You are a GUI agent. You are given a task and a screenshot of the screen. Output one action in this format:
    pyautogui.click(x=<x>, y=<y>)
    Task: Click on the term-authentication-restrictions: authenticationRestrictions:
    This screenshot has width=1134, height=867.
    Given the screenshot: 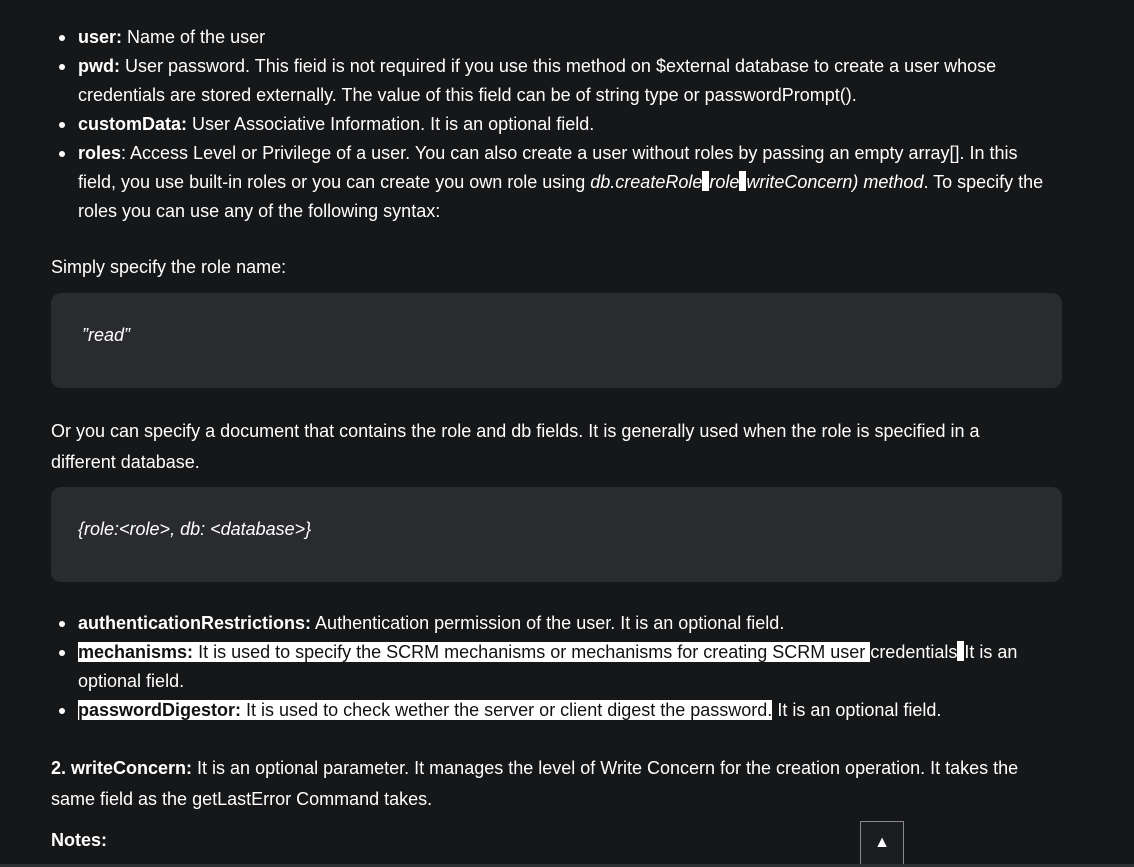 What is the action you would take?
    pyautogui.click(x=195, y=623)
    